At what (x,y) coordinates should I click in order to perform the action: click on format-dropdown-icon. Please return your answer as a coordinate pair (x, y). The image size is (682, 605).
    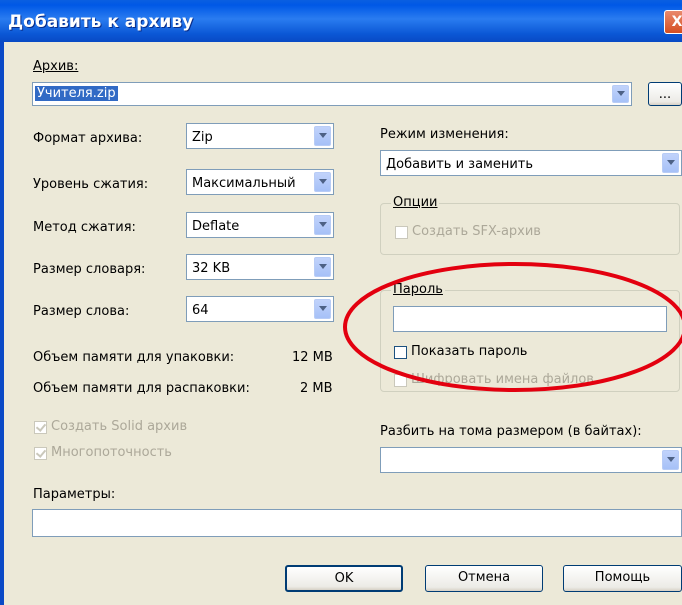
    Looking at the image, I should click on (322, 136).